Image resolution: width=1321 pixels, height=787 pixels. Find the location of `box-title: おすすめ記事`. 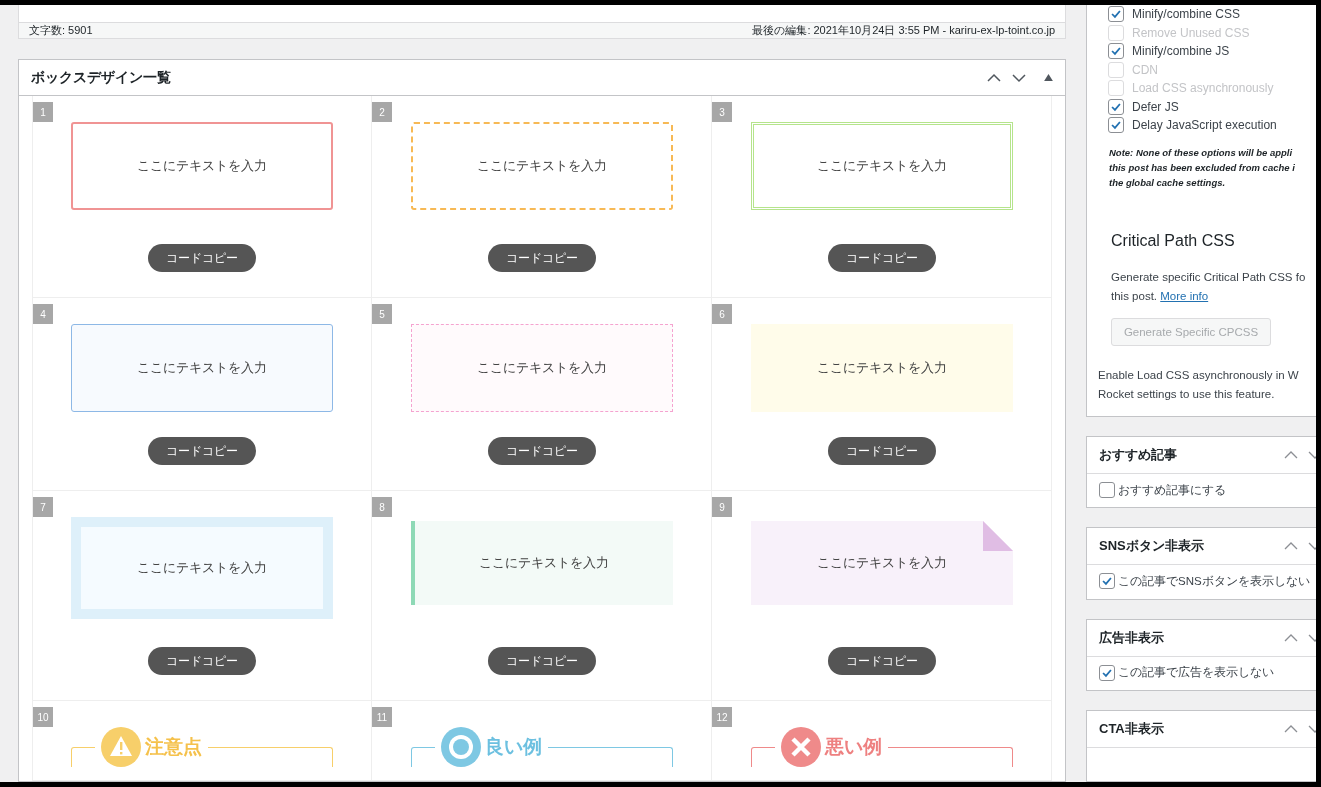

box-title: おすすめ記事 is located at coordinates (1138, 455).